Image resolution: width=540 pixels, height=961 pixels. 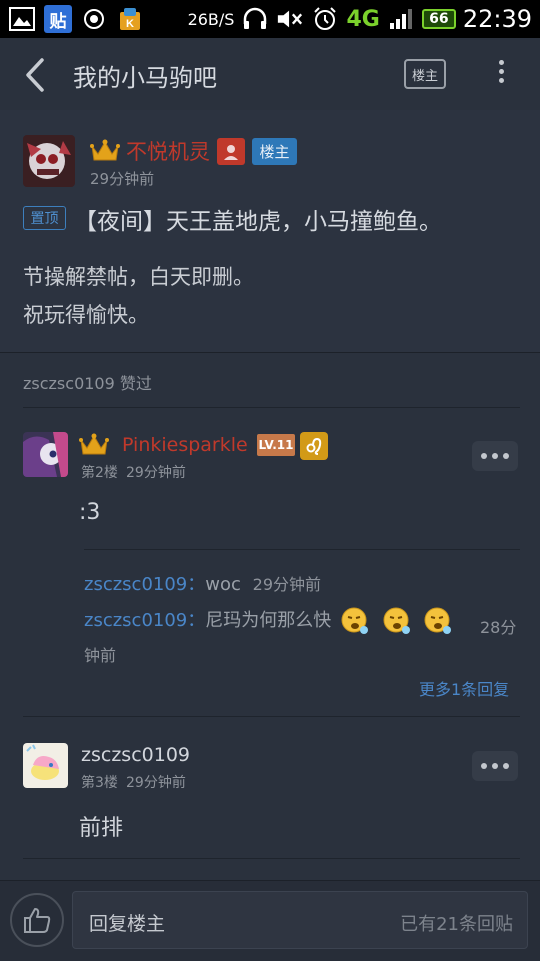 What do you see at coordinates (99, 783) in the screenshot?
I see `floor-number: 第3楼` at bounding box center [99, 783].